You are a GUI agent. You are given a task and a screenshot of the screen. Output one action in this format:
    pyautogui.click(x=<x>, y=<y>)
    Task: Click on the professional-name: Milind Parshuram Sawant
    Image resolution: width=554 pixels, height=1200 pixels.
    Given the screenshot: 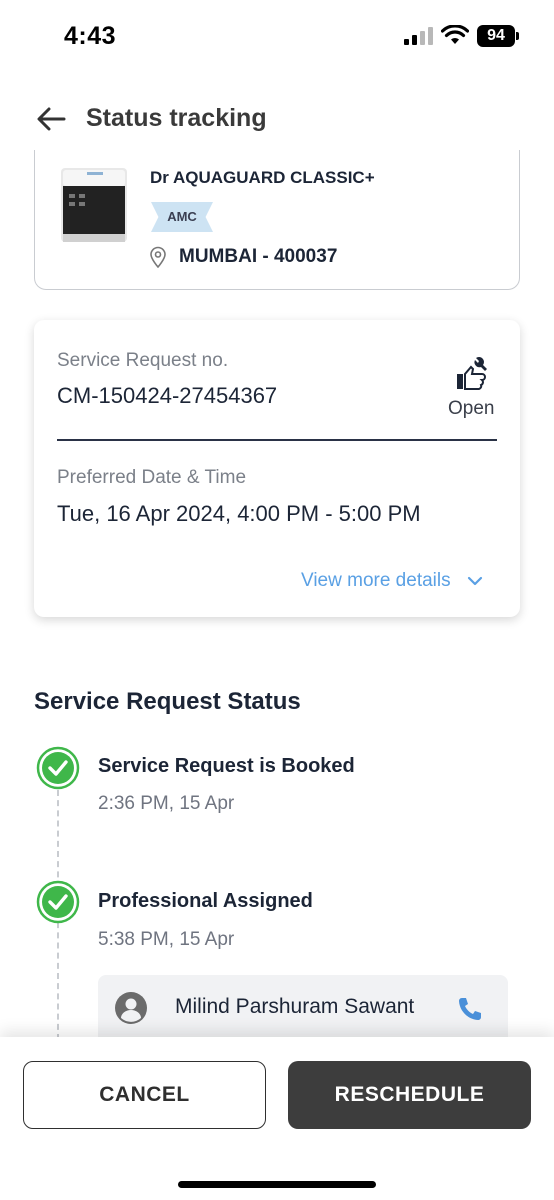 What is the action you would take?
    pyautogui.click(x=295, y=1006)
    